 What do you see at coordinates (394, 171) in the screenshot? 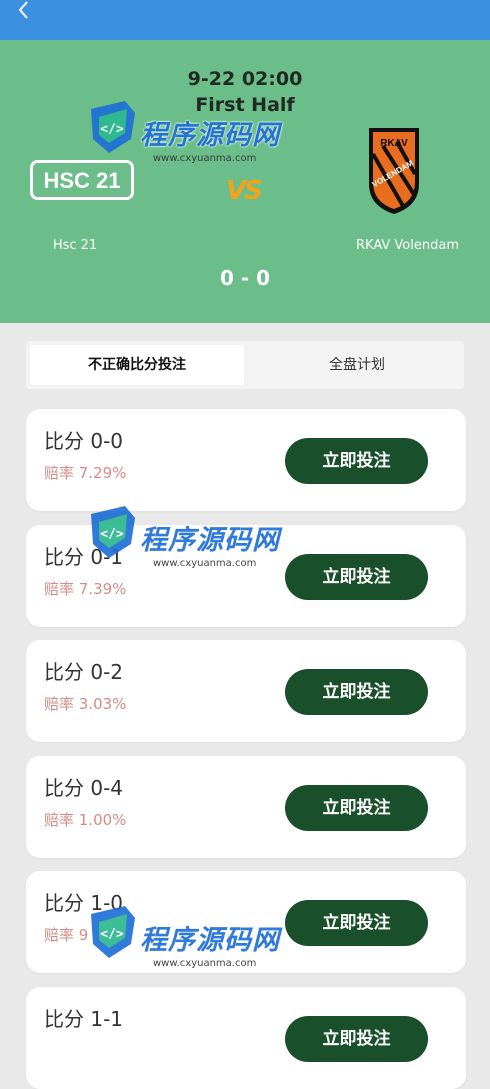
I see `away-team-logo: RKAV VOLENDAM` at bounding box center [394, 171].